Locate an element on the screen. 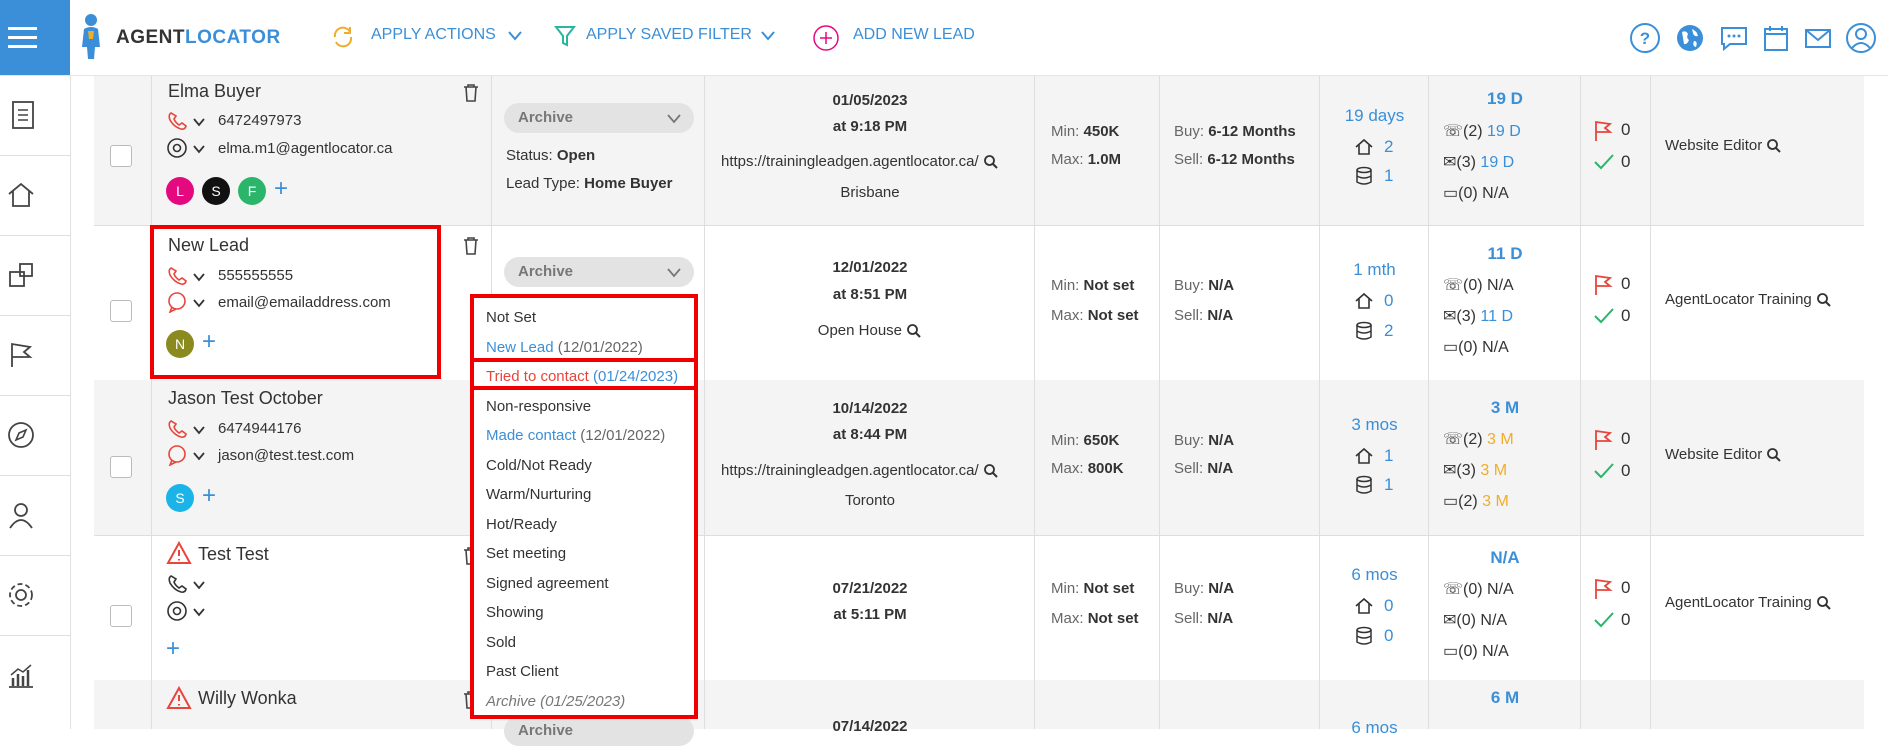 Image resolution: width=1888 pixels, height=746 pixels. emails-summary: ✉(3) 11 D is located at coordinates (1478, 316).